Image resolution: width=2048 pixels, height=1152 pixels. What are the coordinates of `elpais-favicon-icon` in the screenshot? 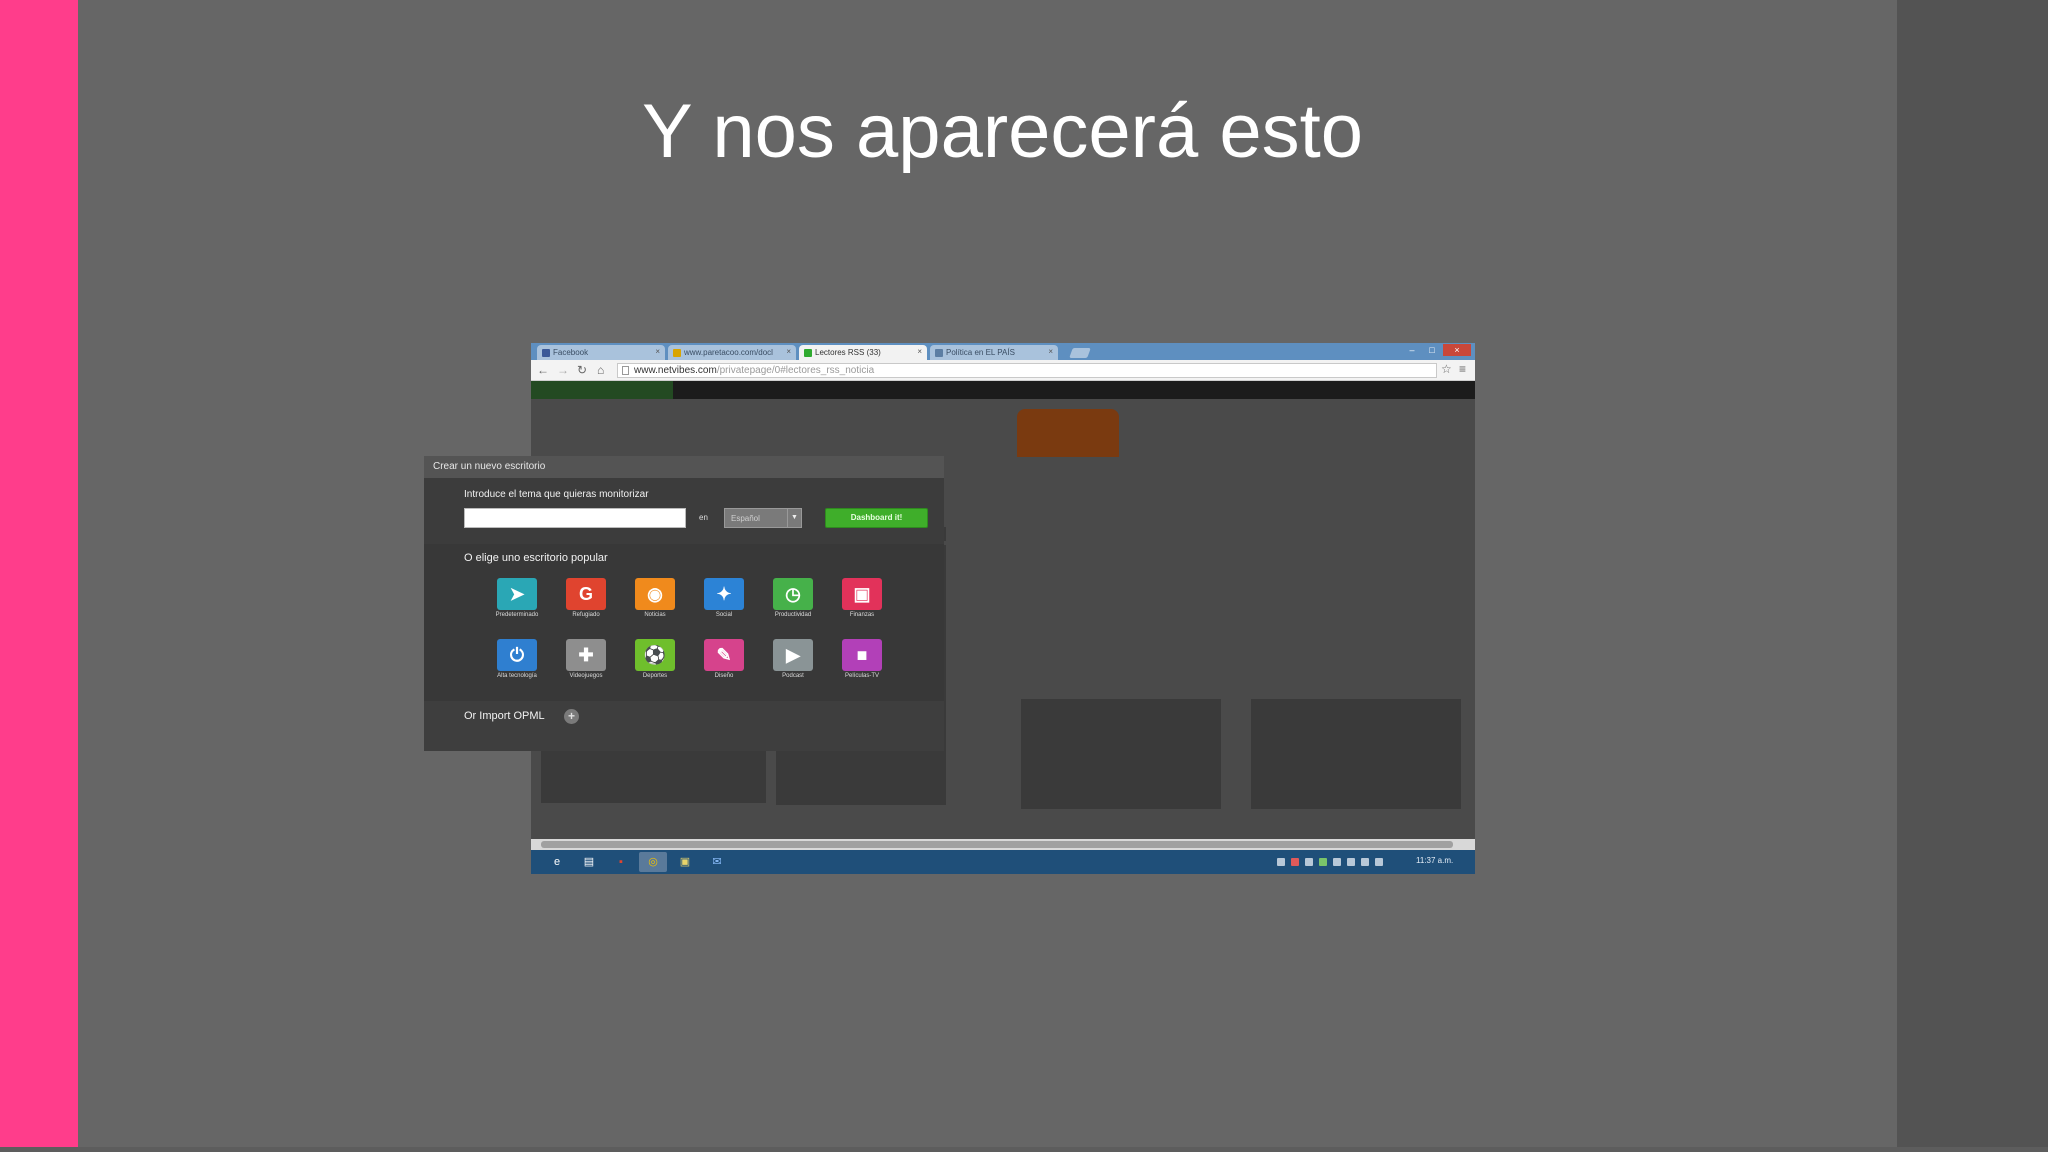 It's located at (939, 353).